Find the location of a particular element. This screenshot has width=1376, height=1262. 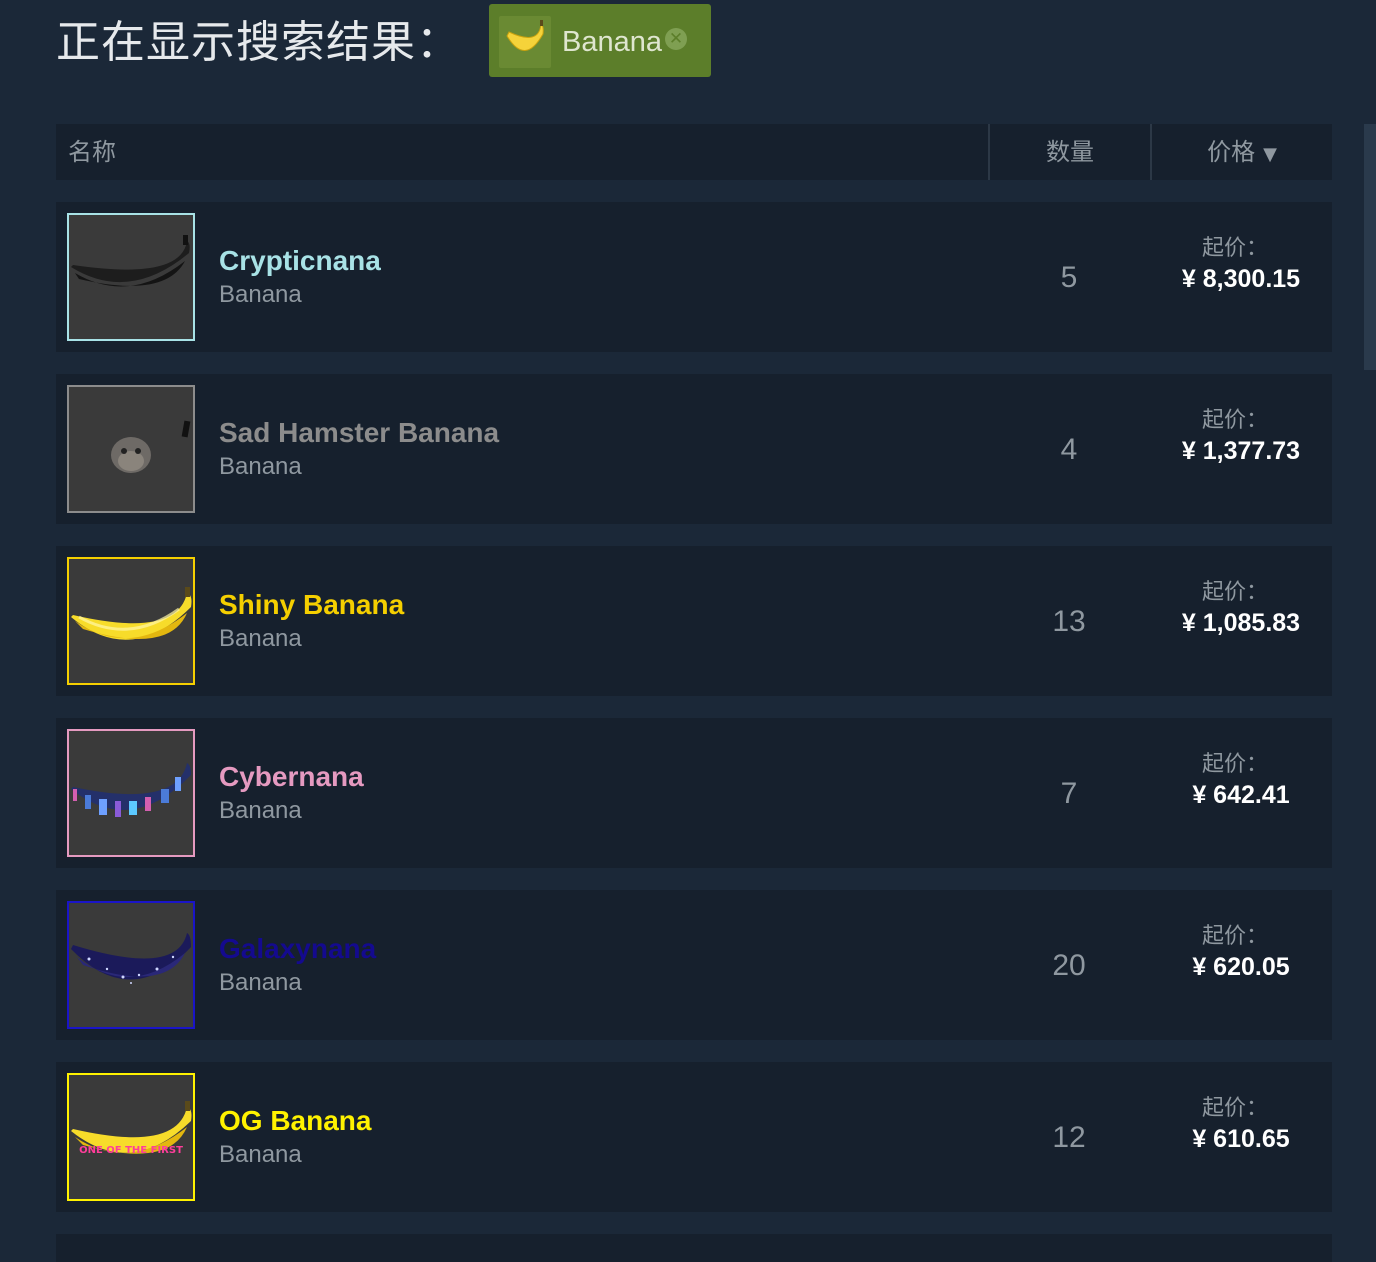

scrollbar-thumb is located at coordinates (1370, 247).